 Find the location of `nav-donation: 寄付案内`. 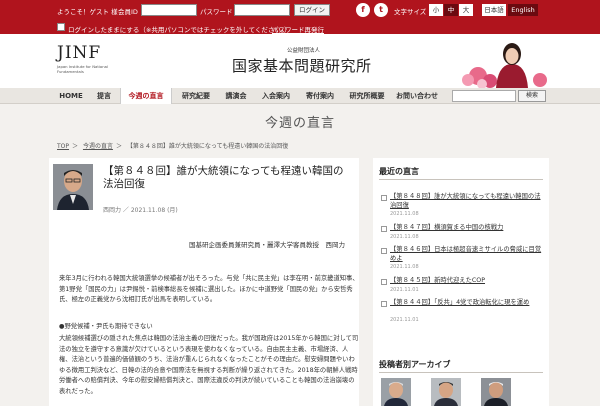

nav-donation: 寄付案内 is located at coordinates (320, 96).